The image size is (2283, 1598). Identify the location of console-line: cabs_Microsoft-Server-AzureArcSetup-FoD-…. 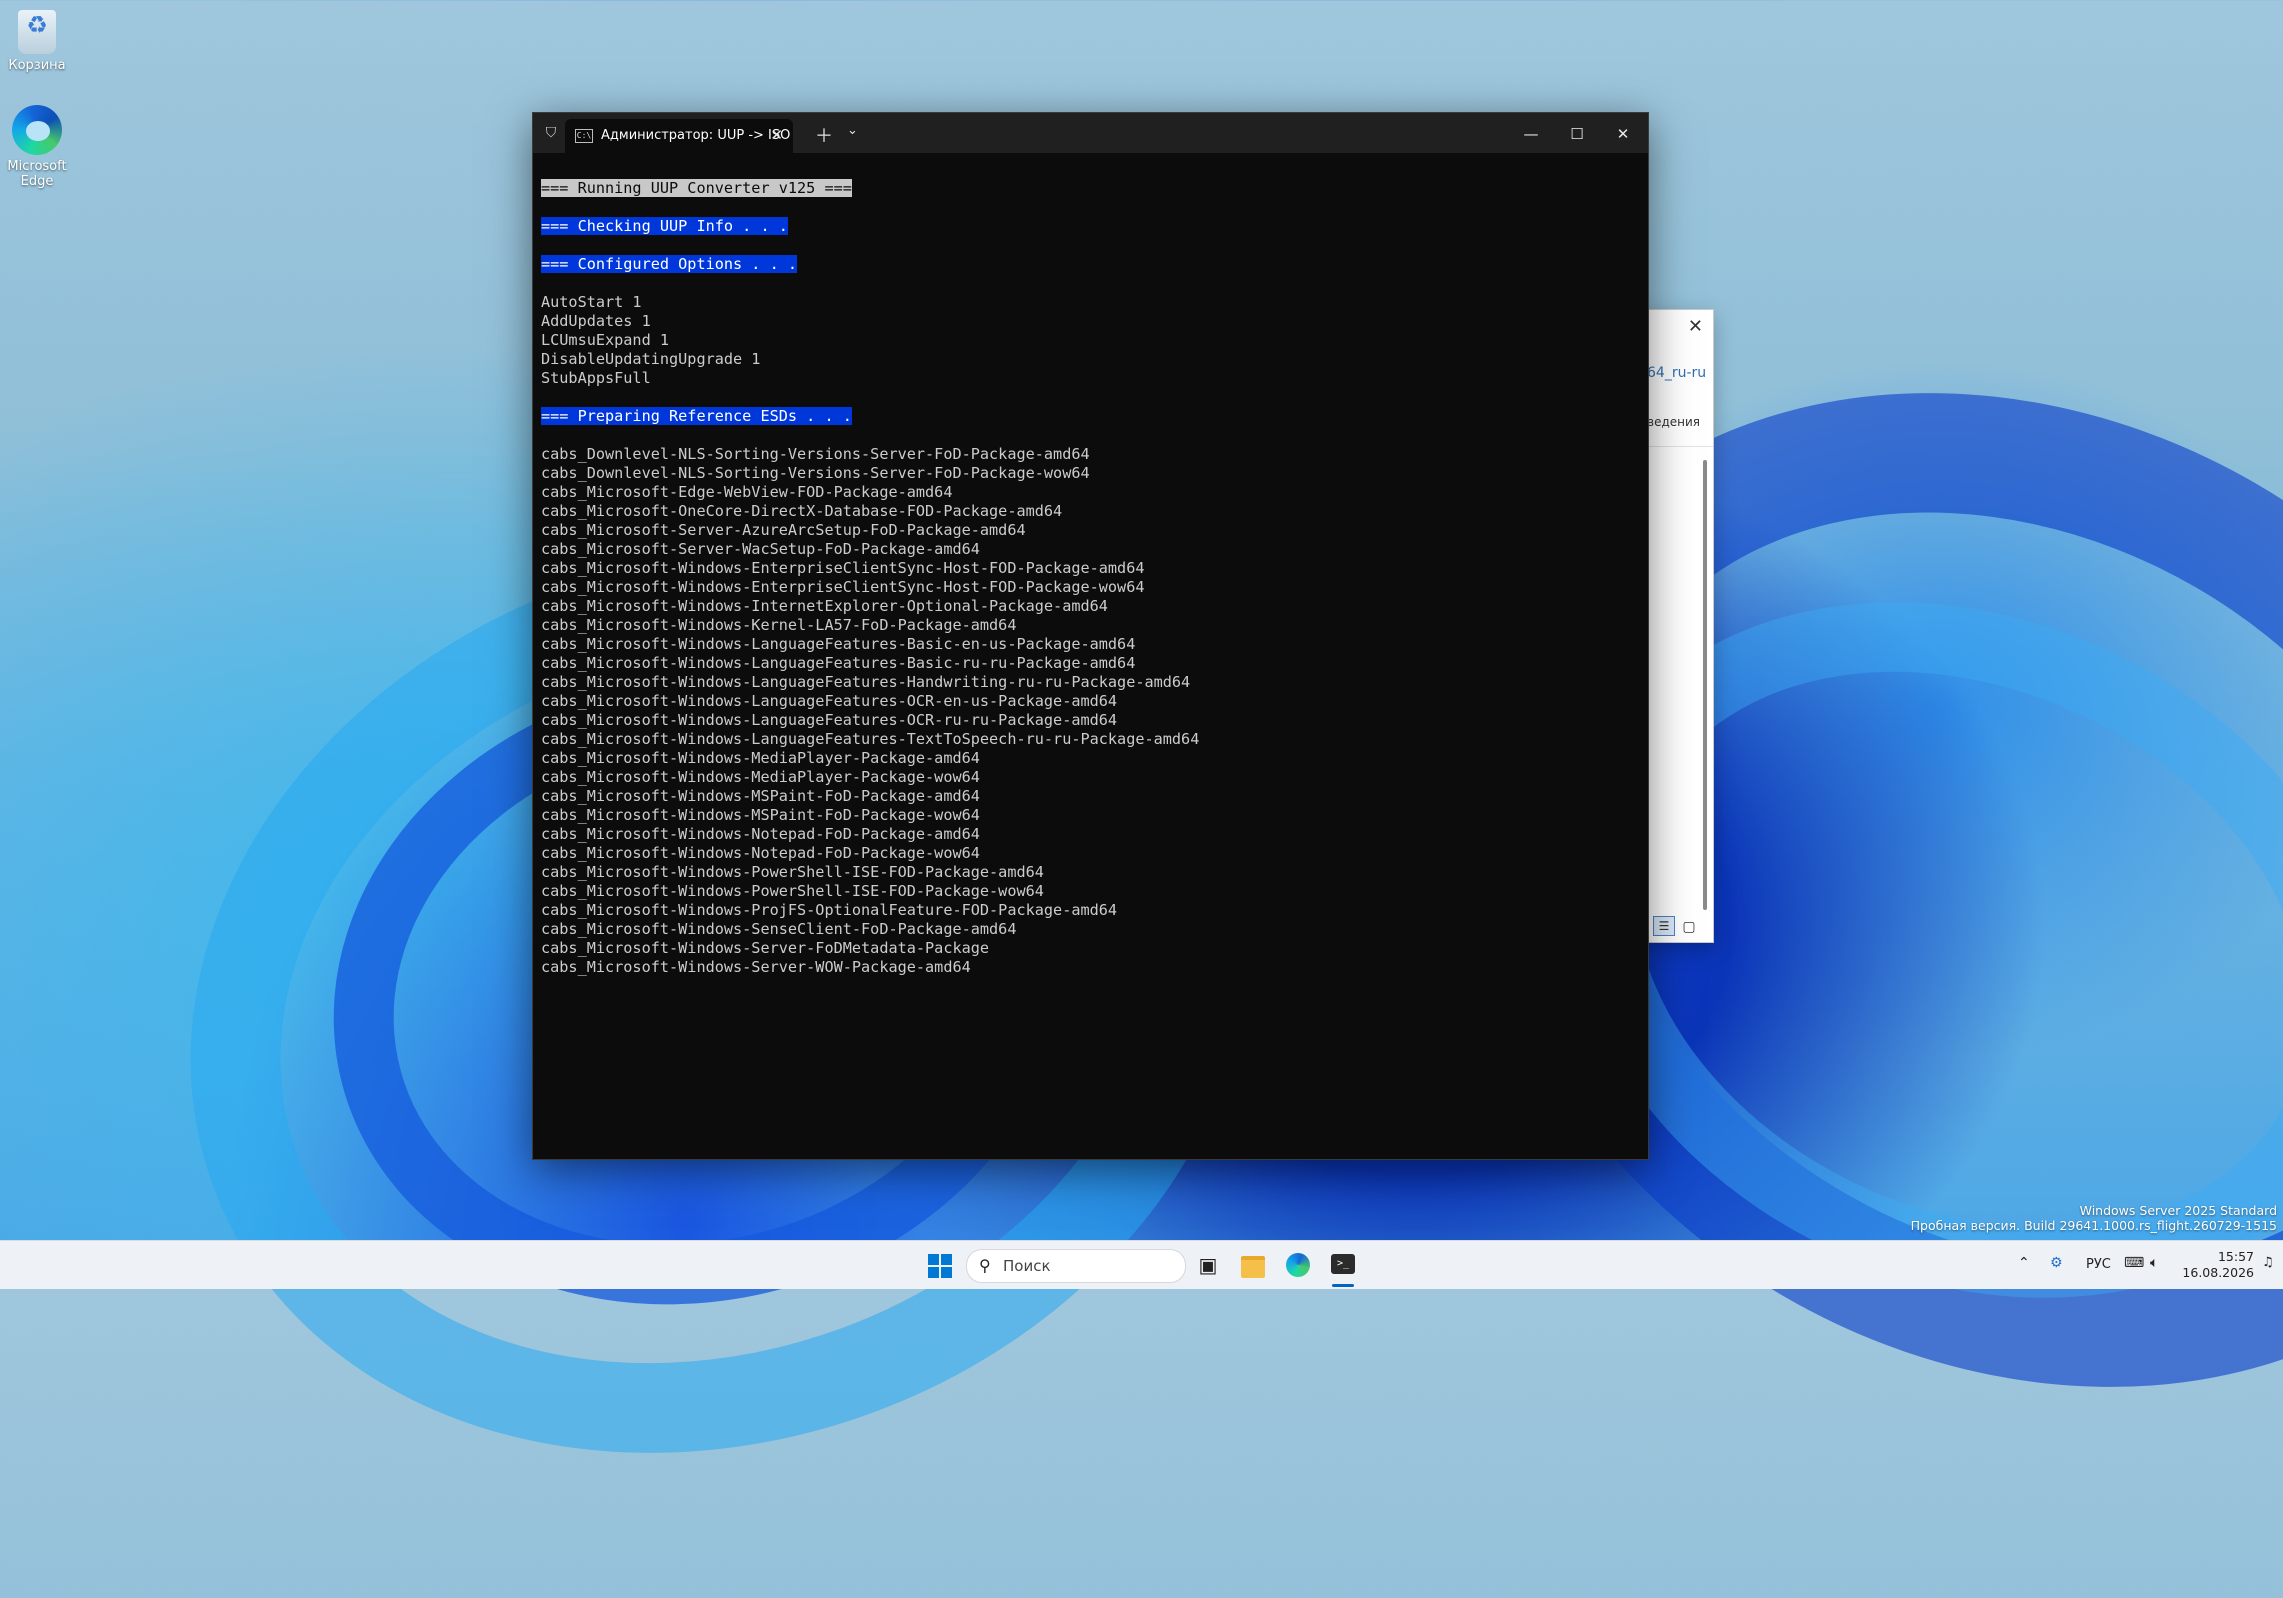
(1094, 530).